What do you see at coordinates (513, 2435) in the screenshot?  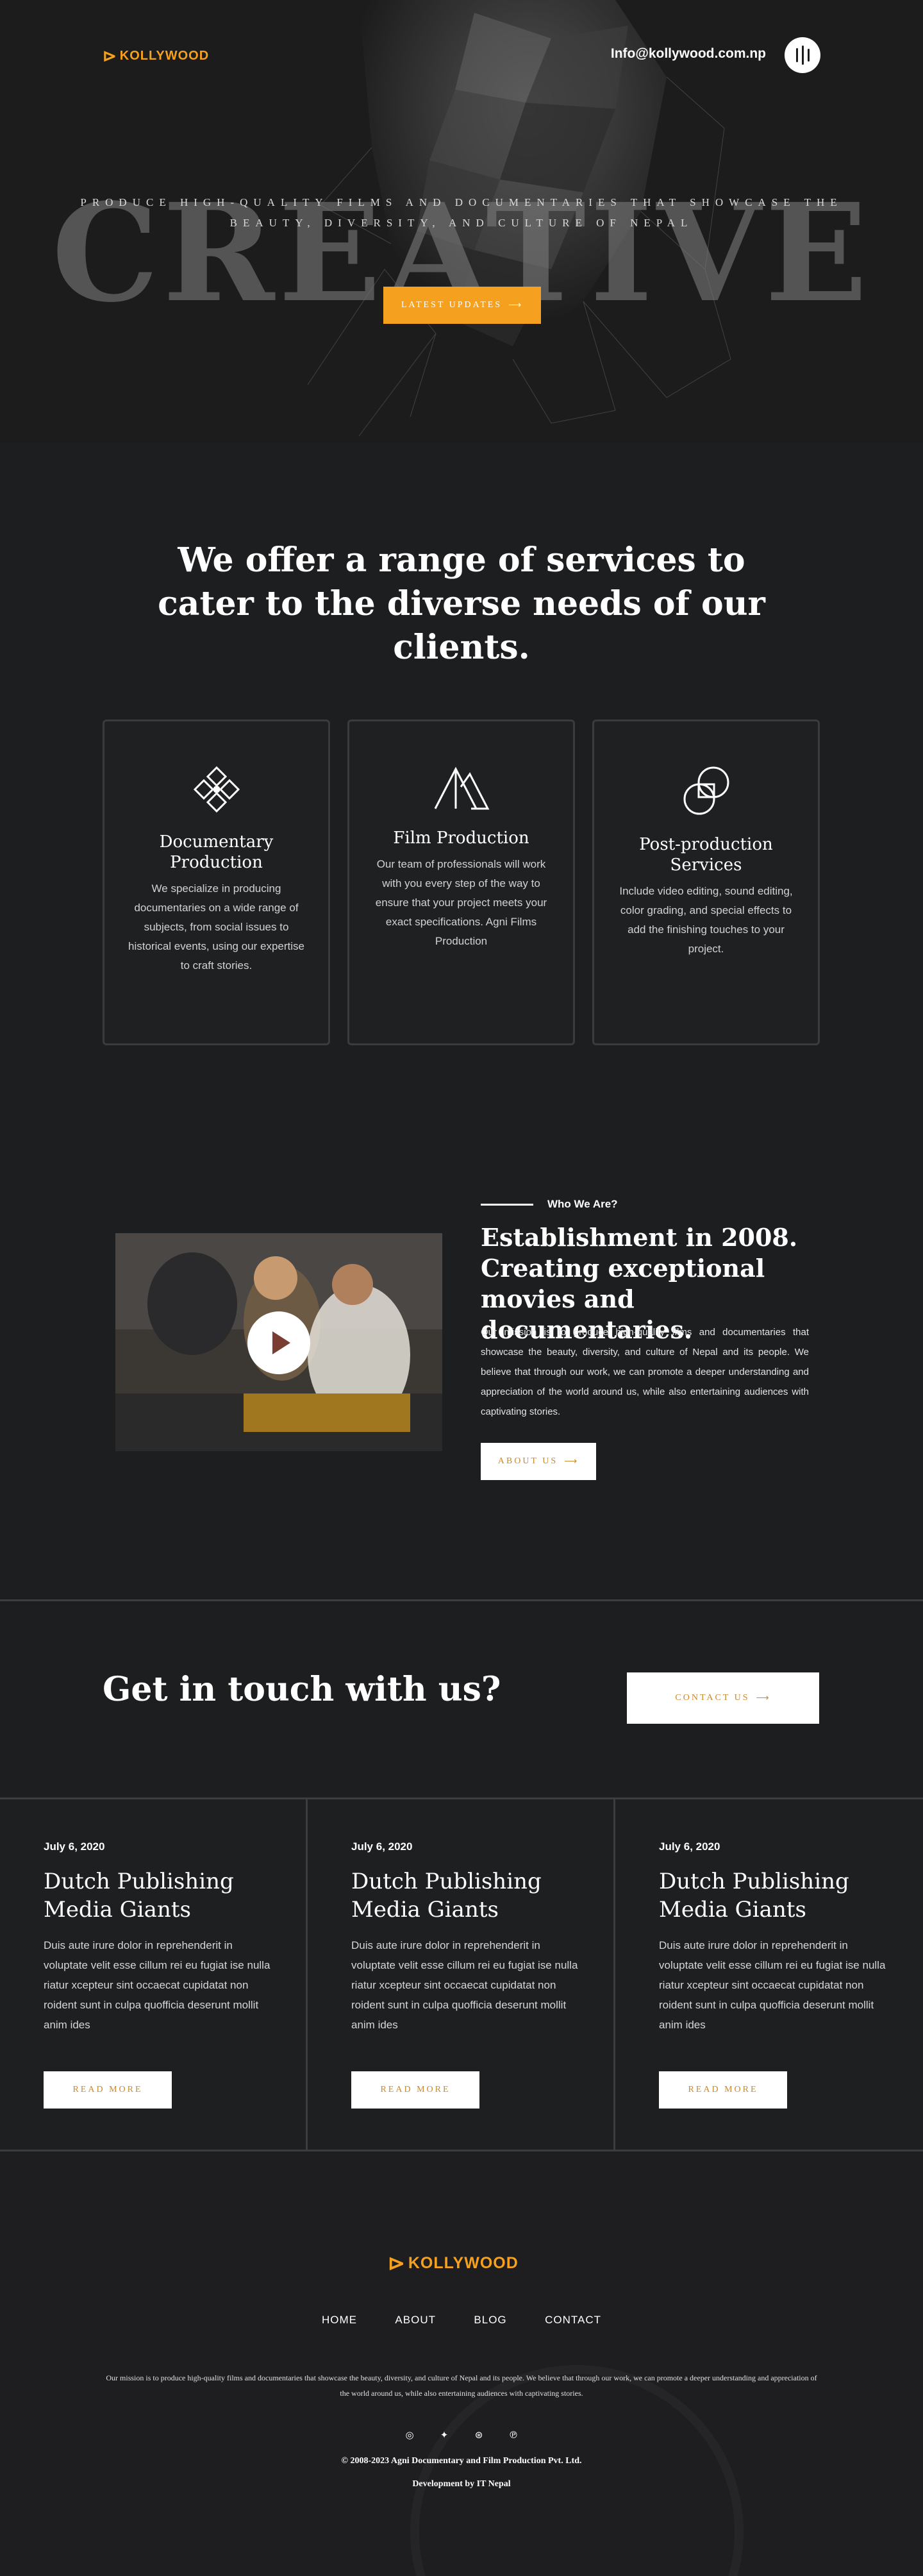 I see `pinterest-icon: ℗` at bounding box center [513, 2435].